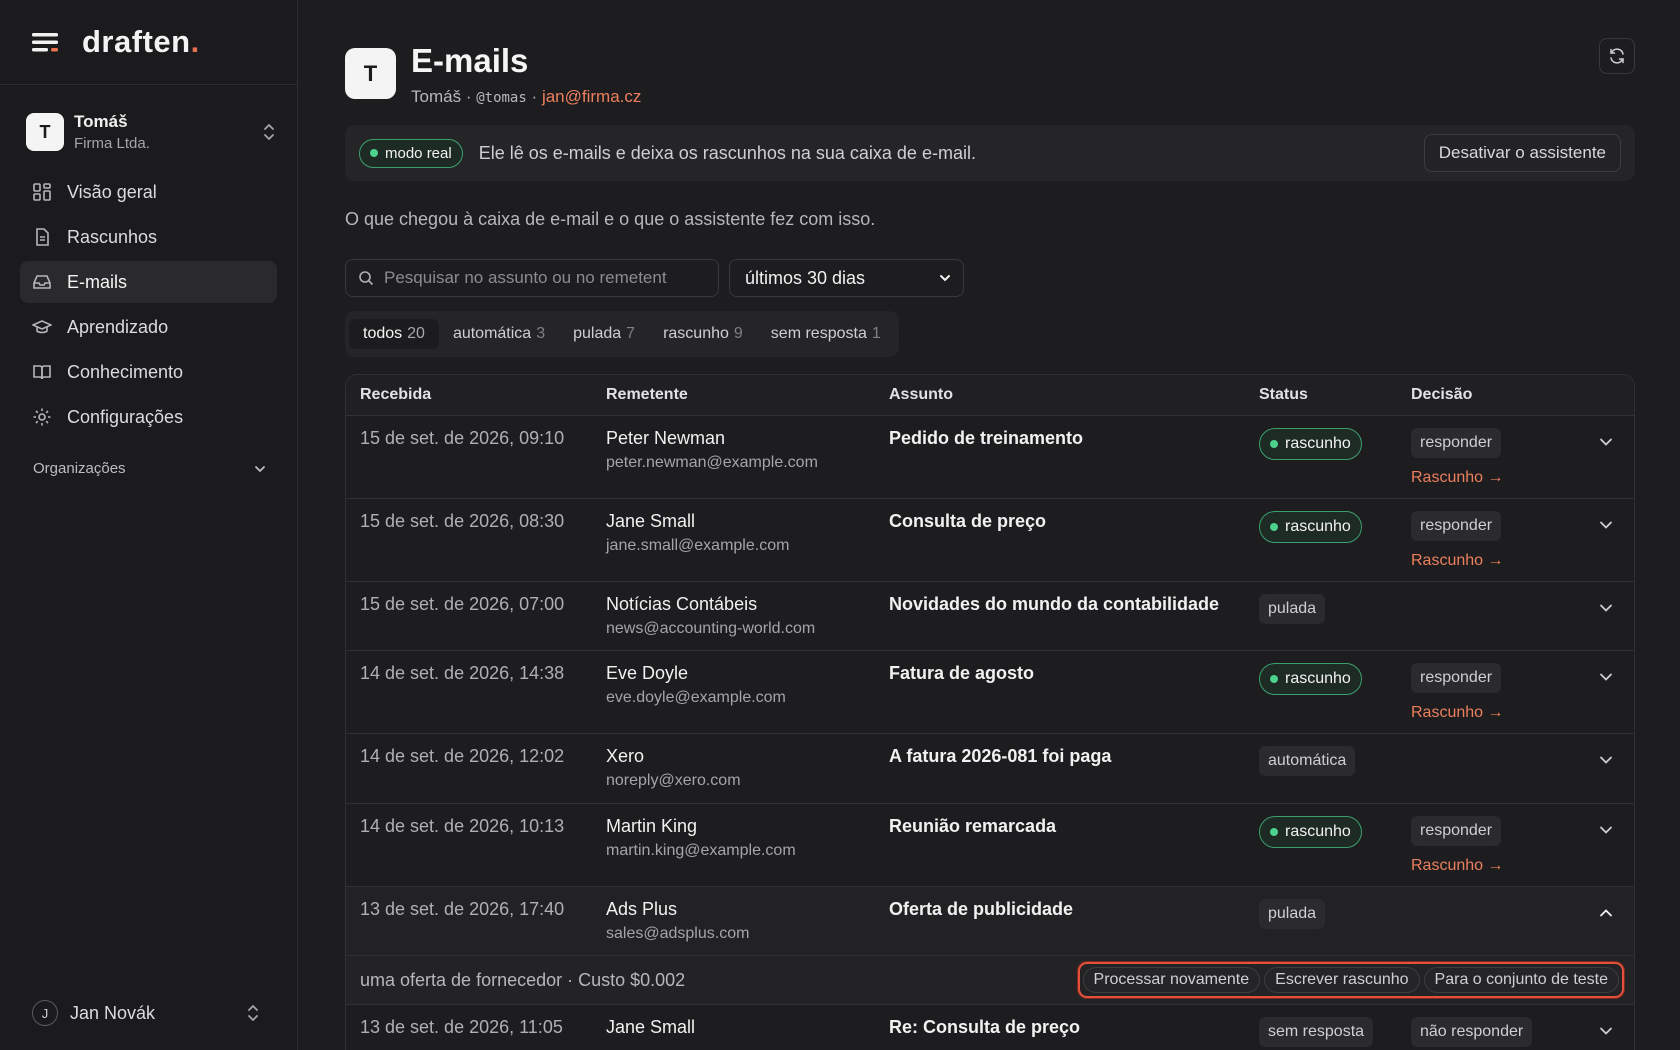  Describe the element at coordinates (846, 278) in the screenshot. I see `period-select: últimos 30 dias` at that location.